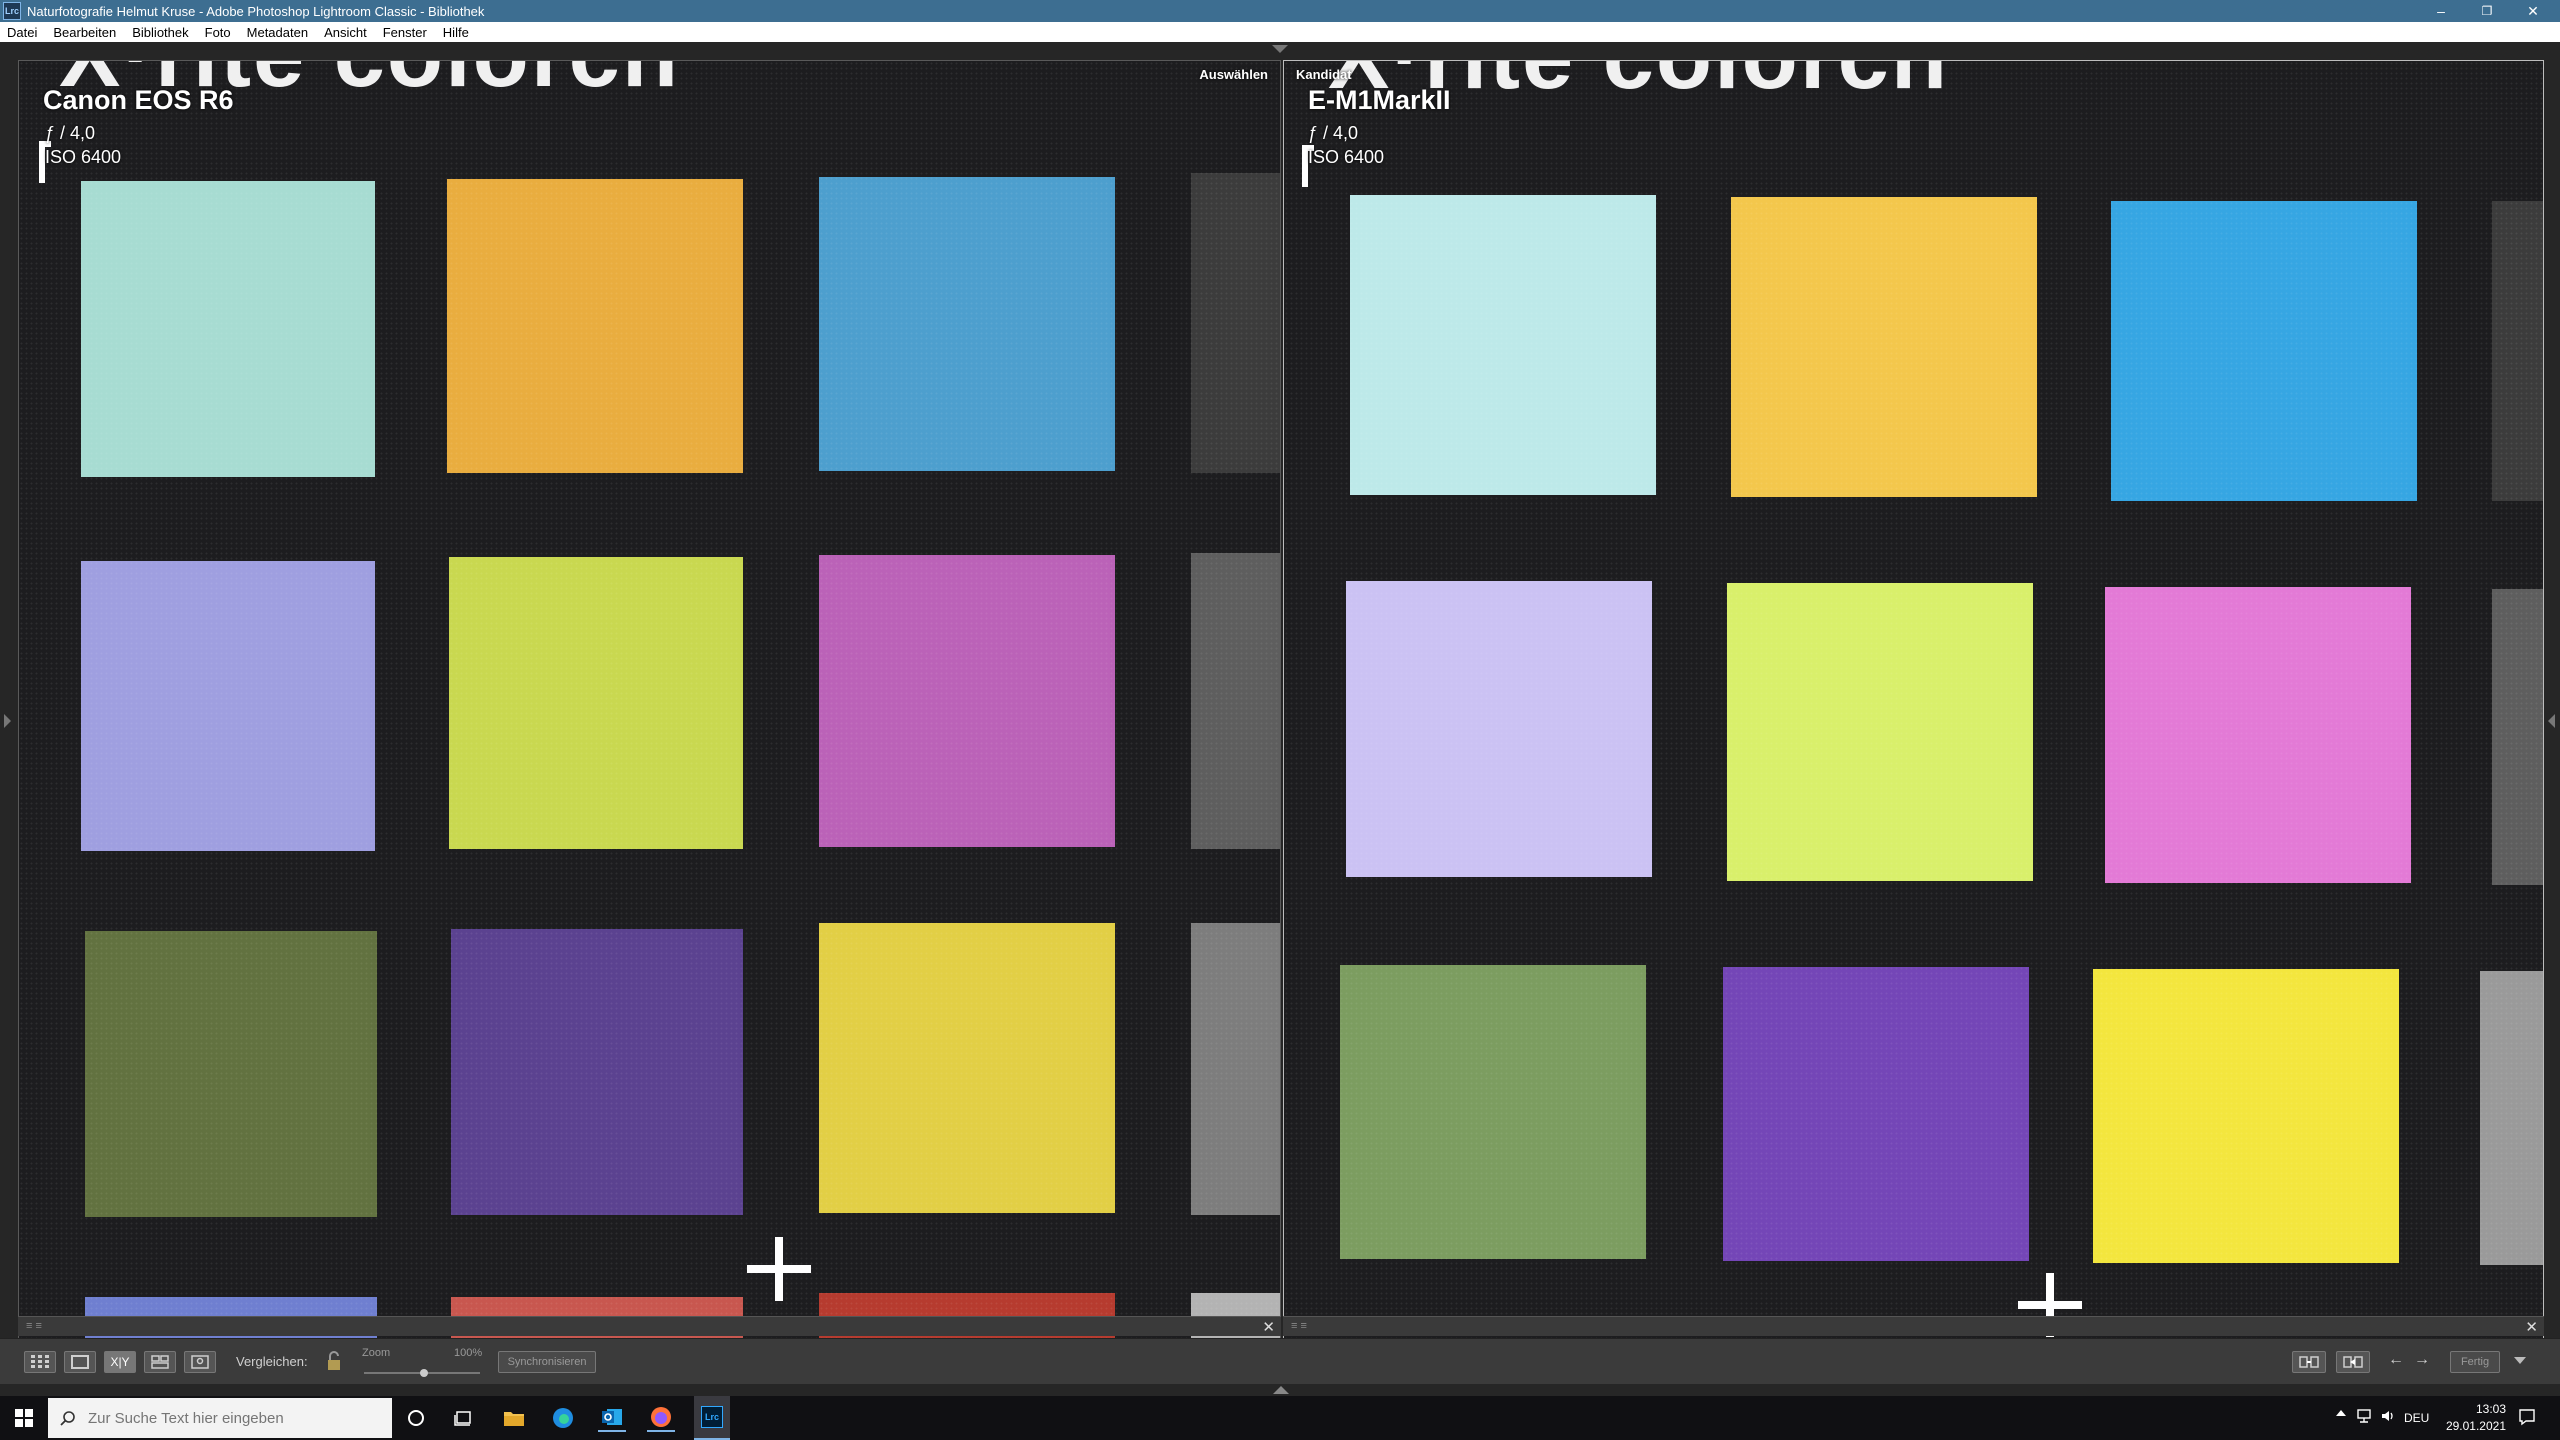 This screenshot has height=1440, width=2560. Describe the element at coordinates (40, 1362) in the screenshot. I see `grid-view-button` at that location.